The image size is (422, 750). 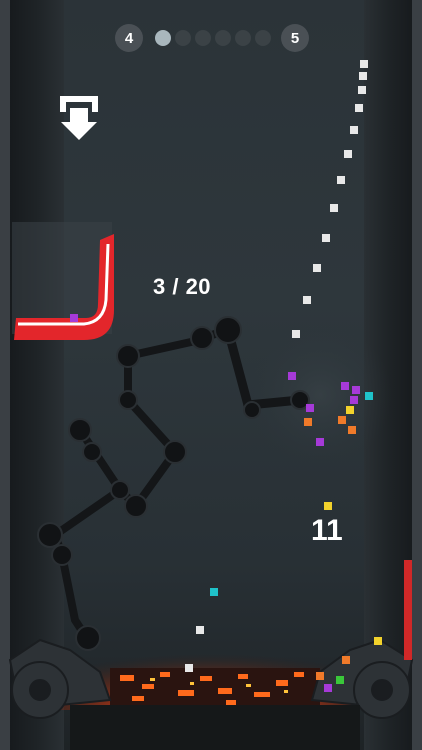 What do you see at coordinates (79, 118) in the screenshot?
I see `drop-arrow-icon` at bounding box center [79, 118].